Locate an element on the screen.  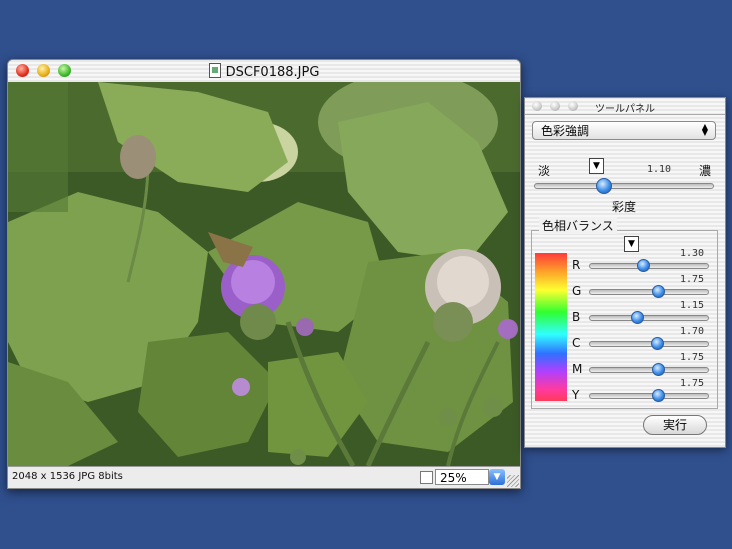
image-window-titlebar: DSCF0188.JPG is located at coordinates (264, 71).